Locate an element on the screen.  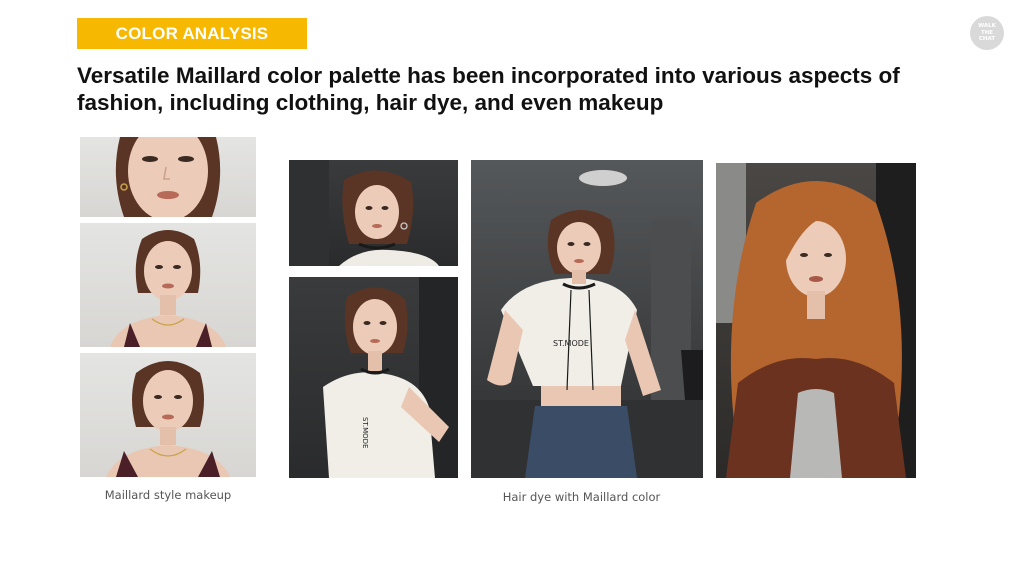
selfie-illustration: ST.MODE is located at coordinates (390, 377).